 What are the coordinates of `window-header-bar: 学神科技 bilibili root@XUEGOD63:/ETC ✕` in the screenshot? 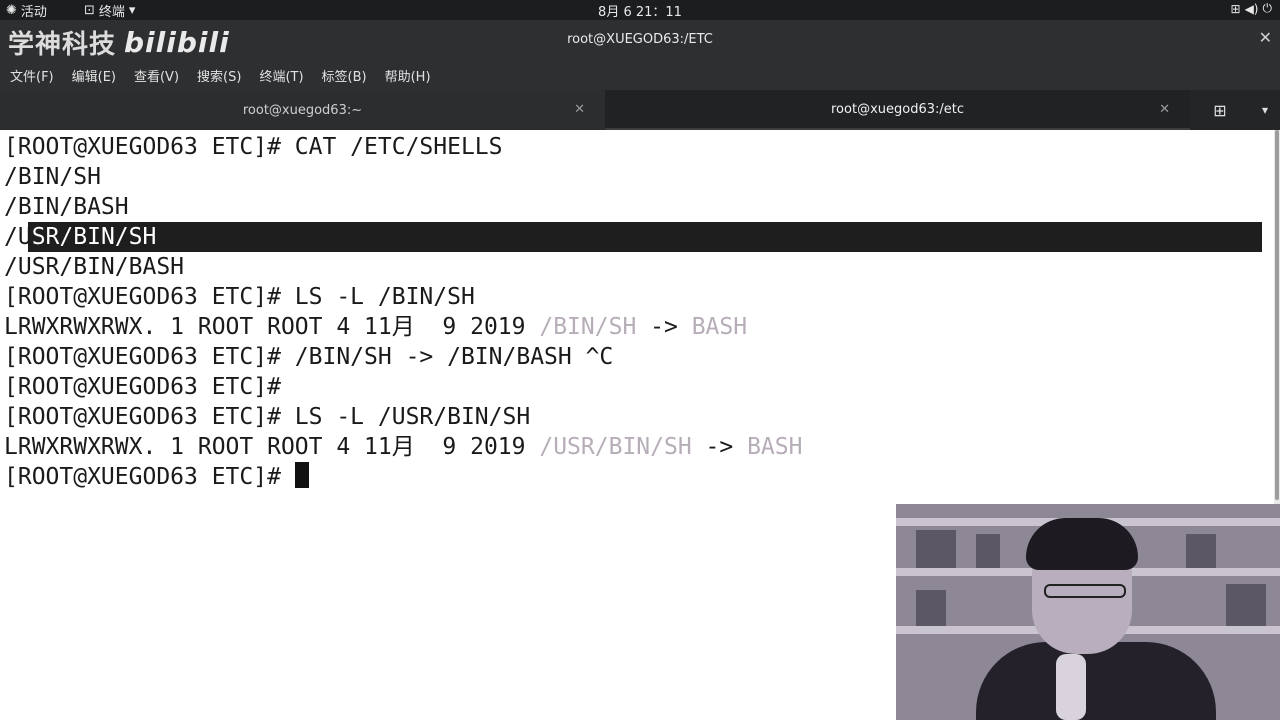 It's located at (640, 40).